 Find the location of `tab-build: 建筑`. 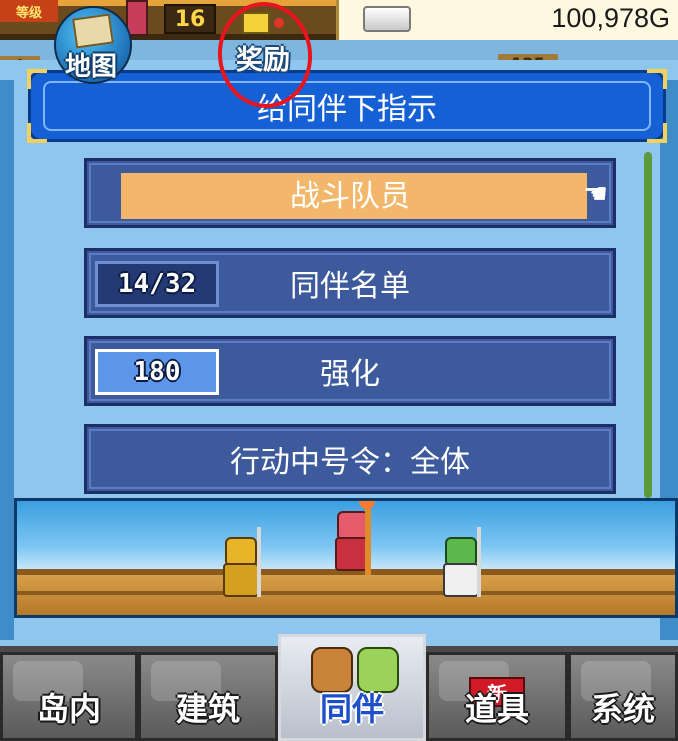

tab-build: 建筑 is located at coordinates (208, 696).